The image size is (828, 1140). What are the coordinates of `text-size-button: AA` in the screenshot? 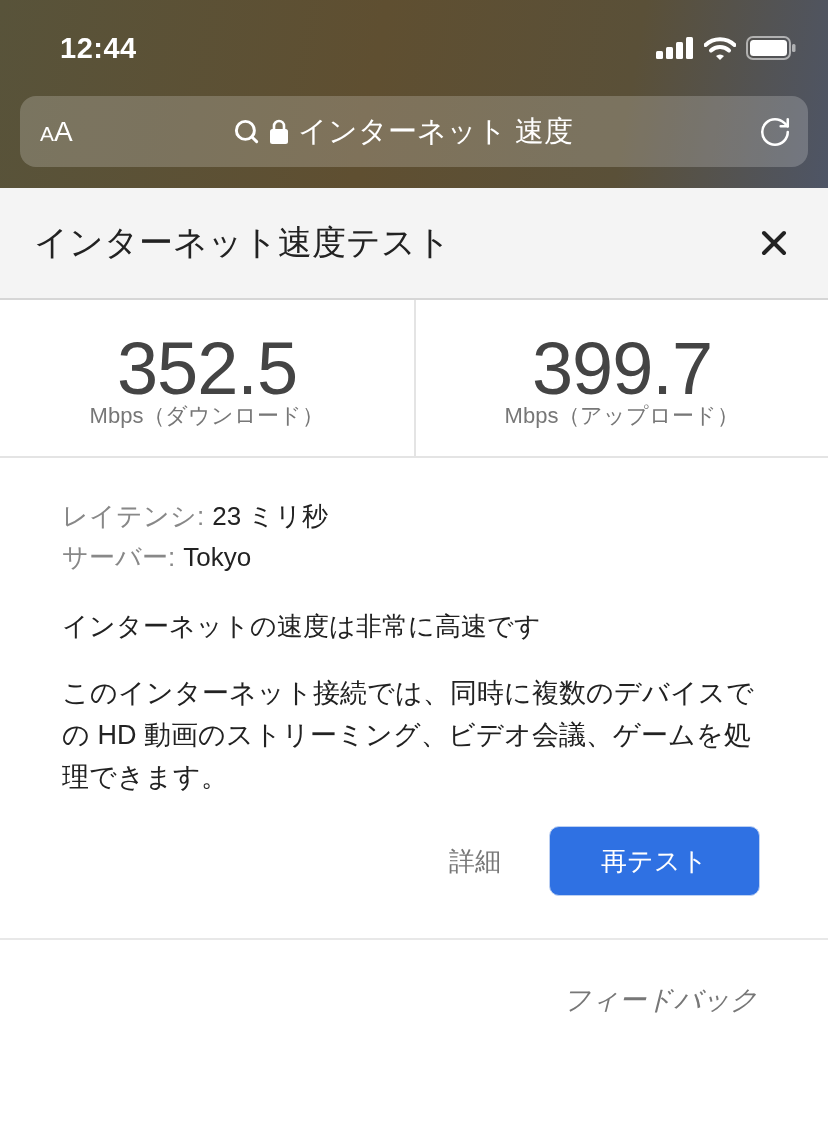 It's located at (56, 131).